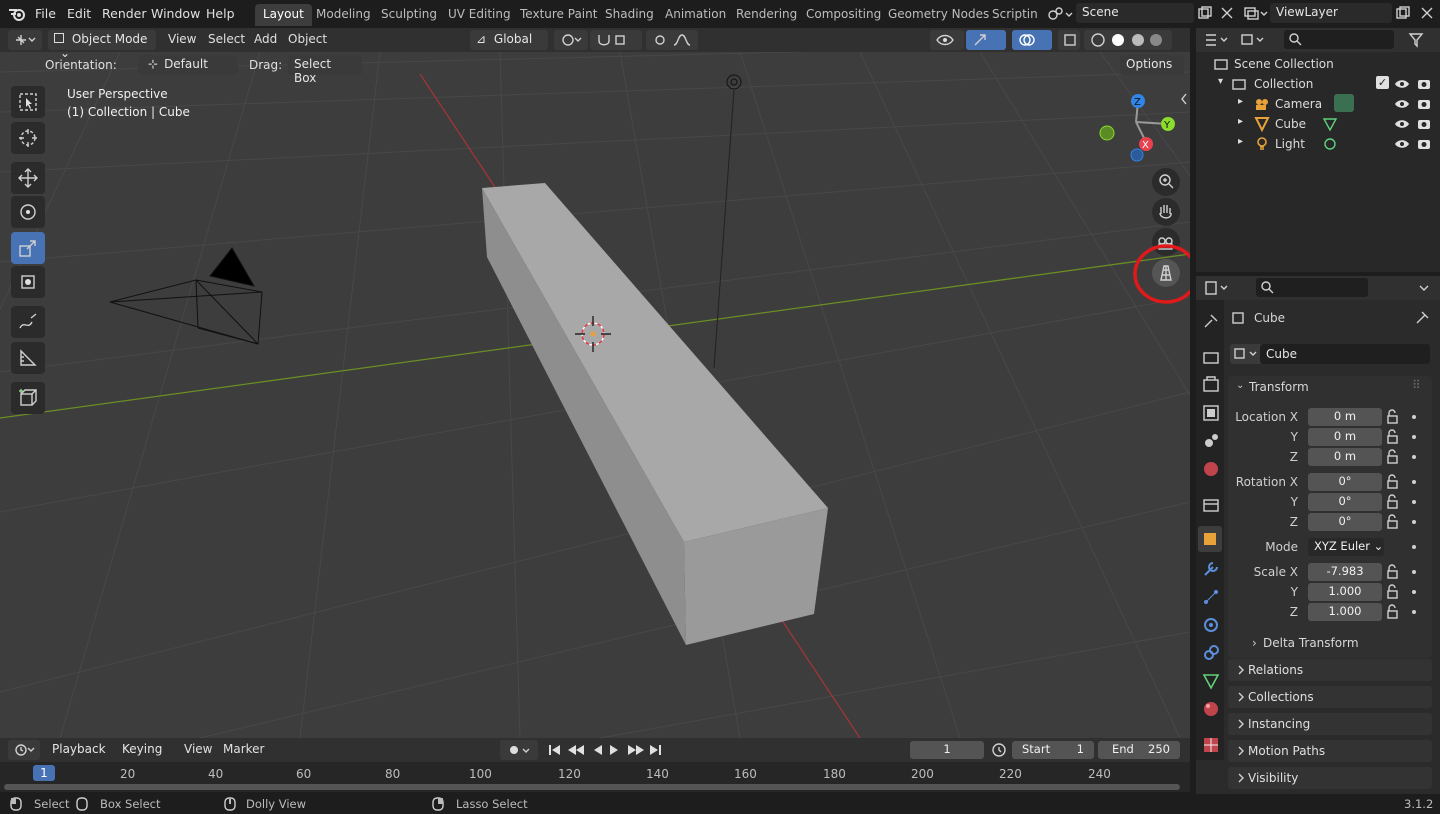 This screenshot has width=1440, height=814. What do you see at coordinates (1254, 643) in the screenshot?
I see `delta-transform-chevron-icon: ›` at bounding box center [1254, 643].